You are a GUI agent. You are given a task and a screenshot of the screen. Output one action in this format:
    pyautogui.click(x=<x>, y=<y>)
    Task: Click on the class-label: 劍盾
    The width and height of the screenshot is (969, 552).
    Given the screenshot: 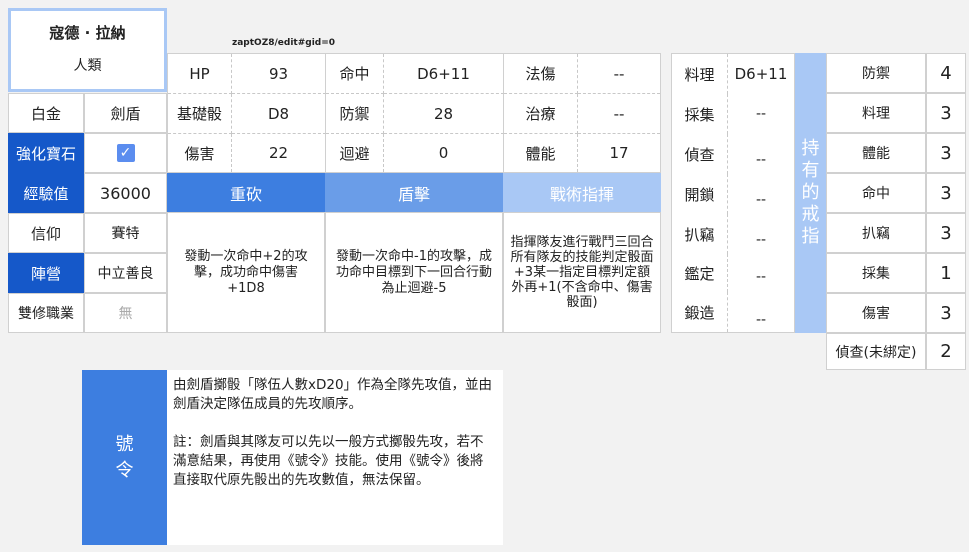 What is the action you would take?
    pyautogui.click(x=125, y=113)
    